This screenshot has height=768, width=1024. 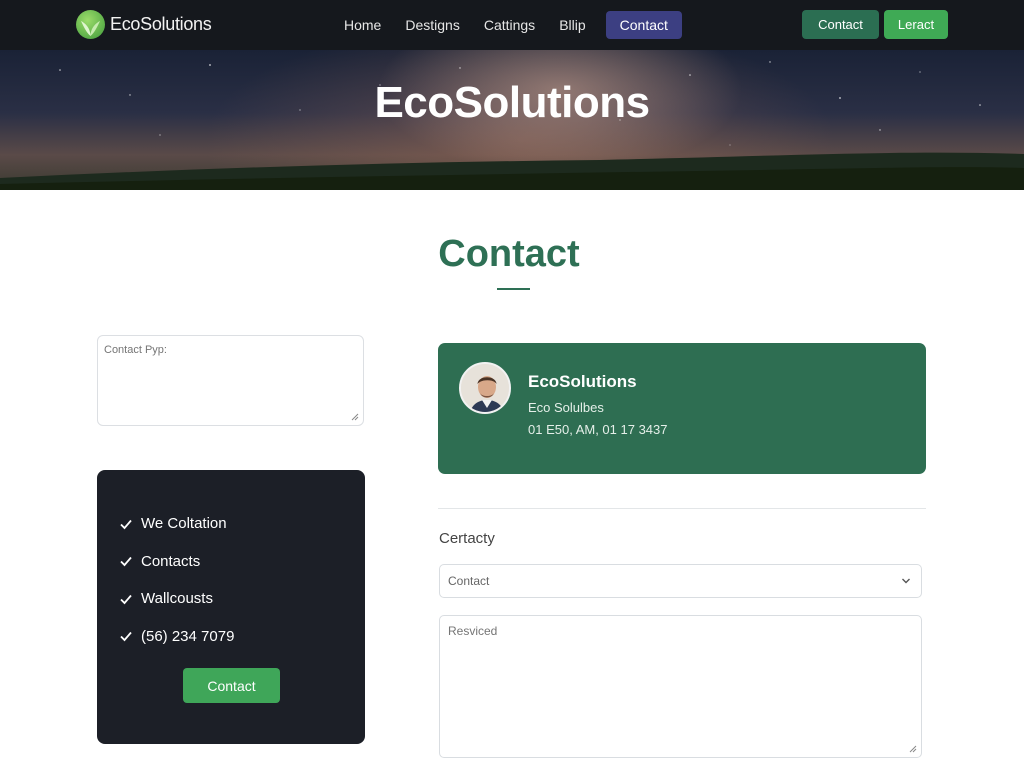 I want to click on contact-prompt-textarea, so click(x=230, y=380).